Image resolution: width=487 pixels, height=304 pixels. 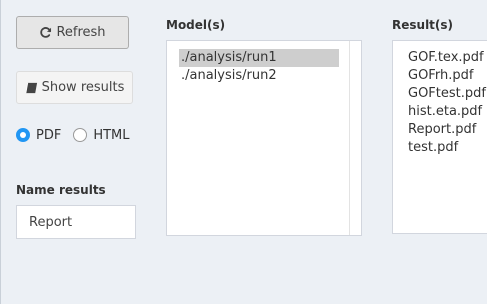 I want to click on name-results-input: Report, so click(x=76, y=222).